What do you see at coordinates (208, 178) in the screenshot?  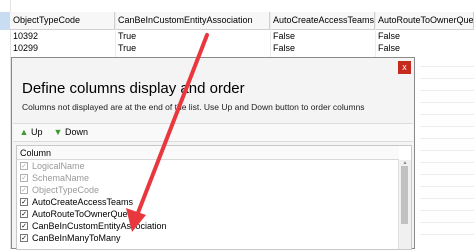 I see `list-item: ✓ SchemaName` at bounding box center [208, 178].